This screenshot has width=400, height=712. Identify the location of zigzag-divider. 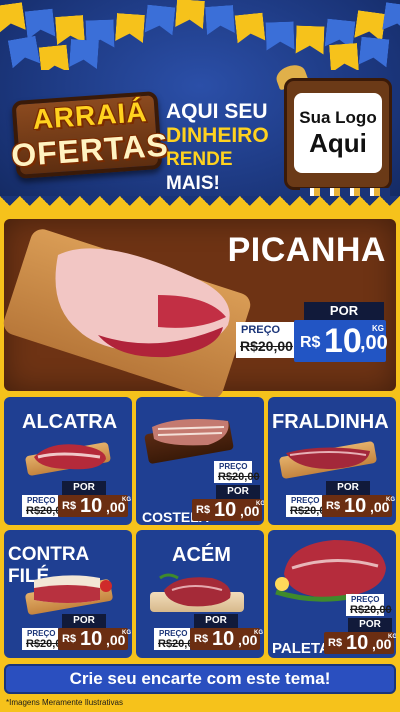
(200, 205).